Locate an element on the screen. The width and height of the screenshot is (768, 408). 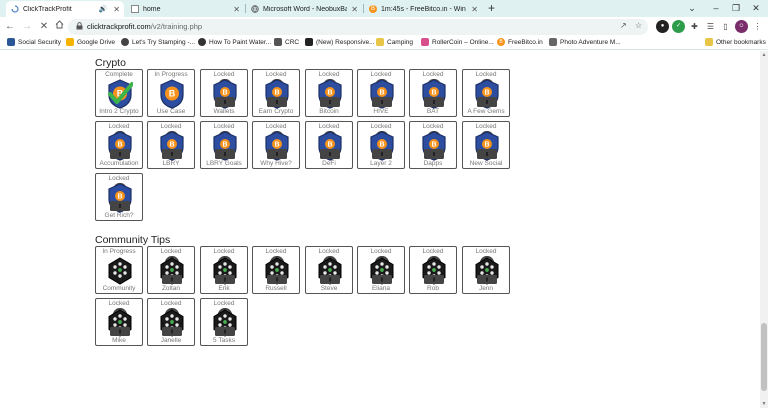
reading-list-icon: ☰ is located at coordinates (710, 26).